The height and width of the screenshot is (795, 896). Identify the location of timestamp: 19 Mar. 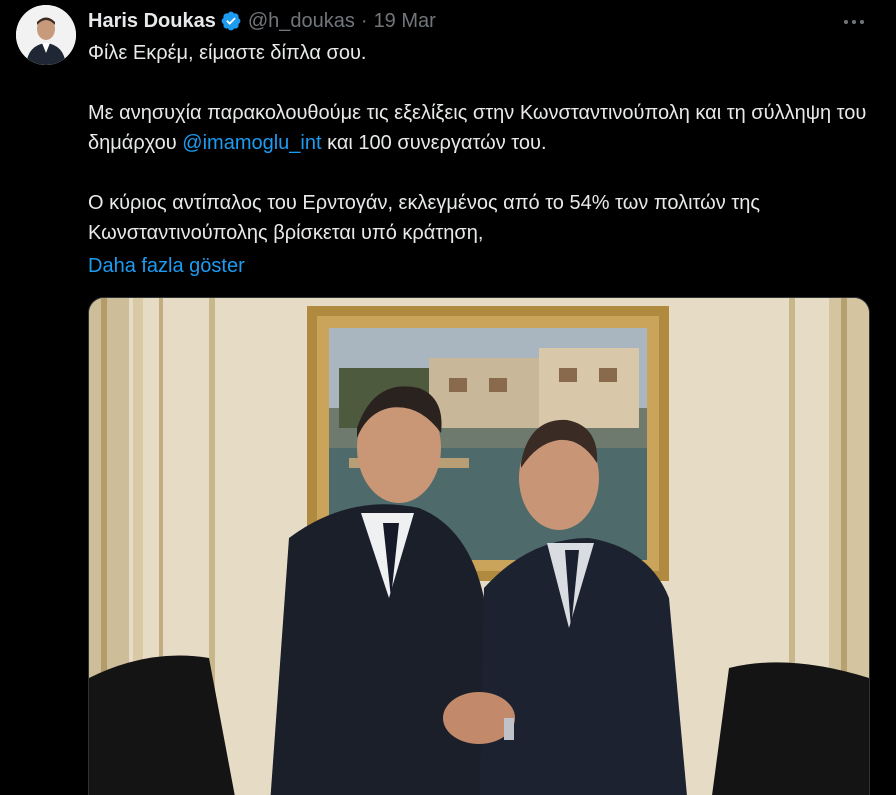
(405, 21).